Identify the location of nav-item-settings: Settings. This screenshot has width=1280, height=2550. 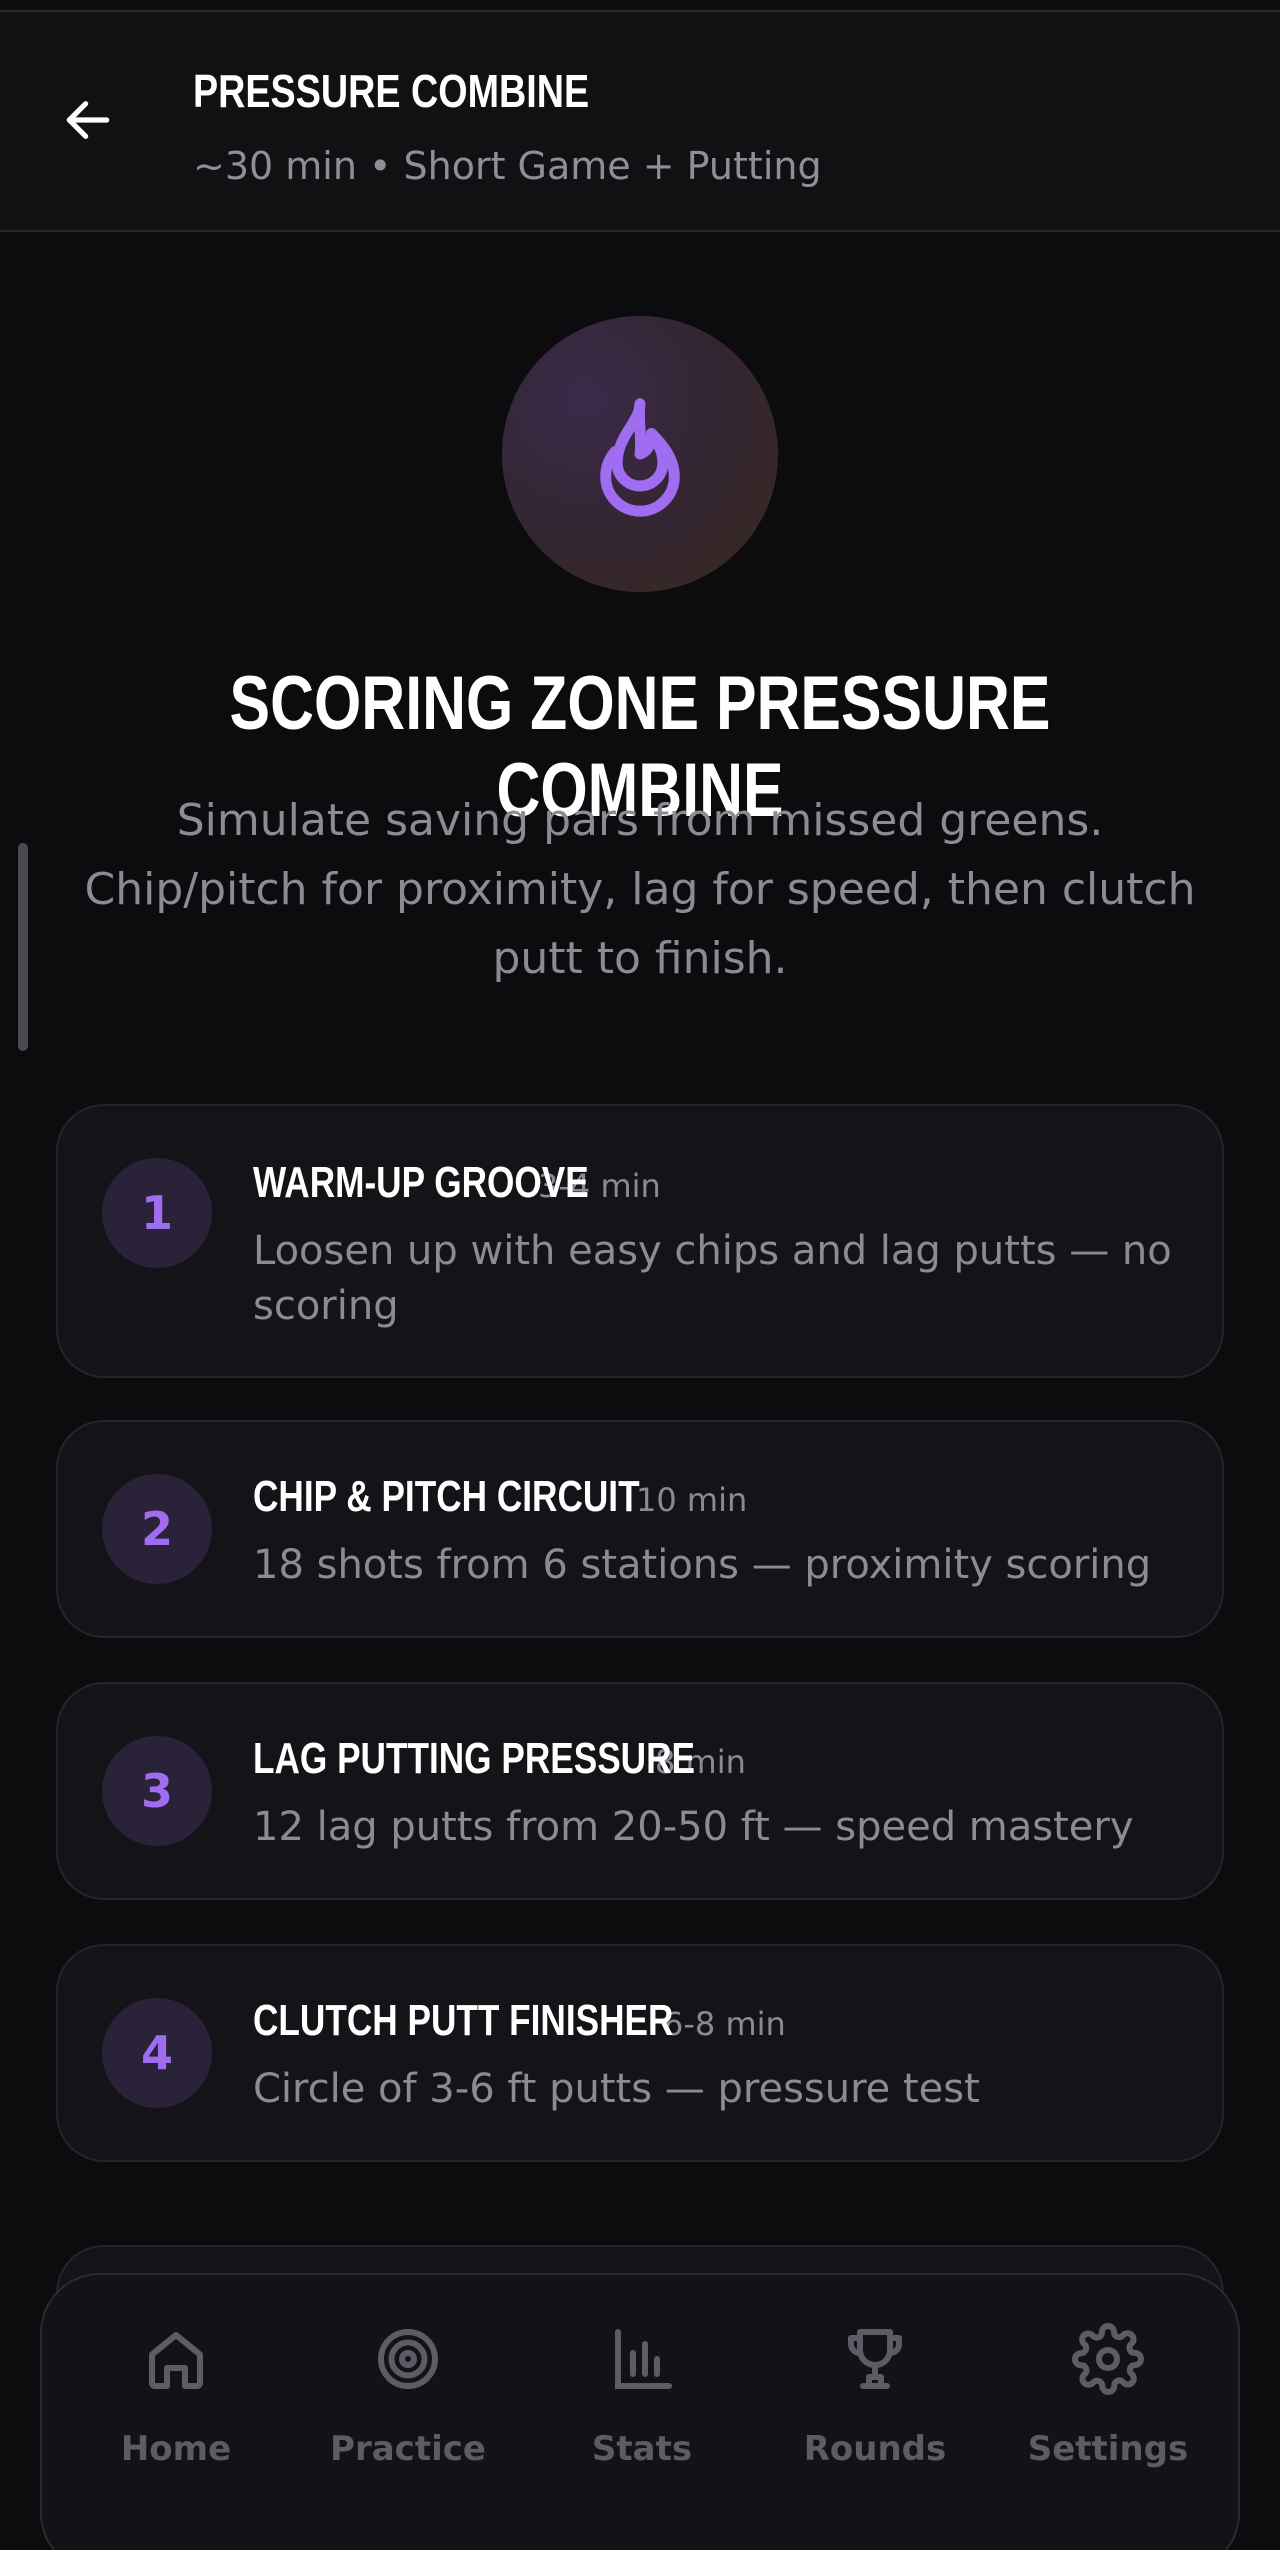
(1108, 2415).